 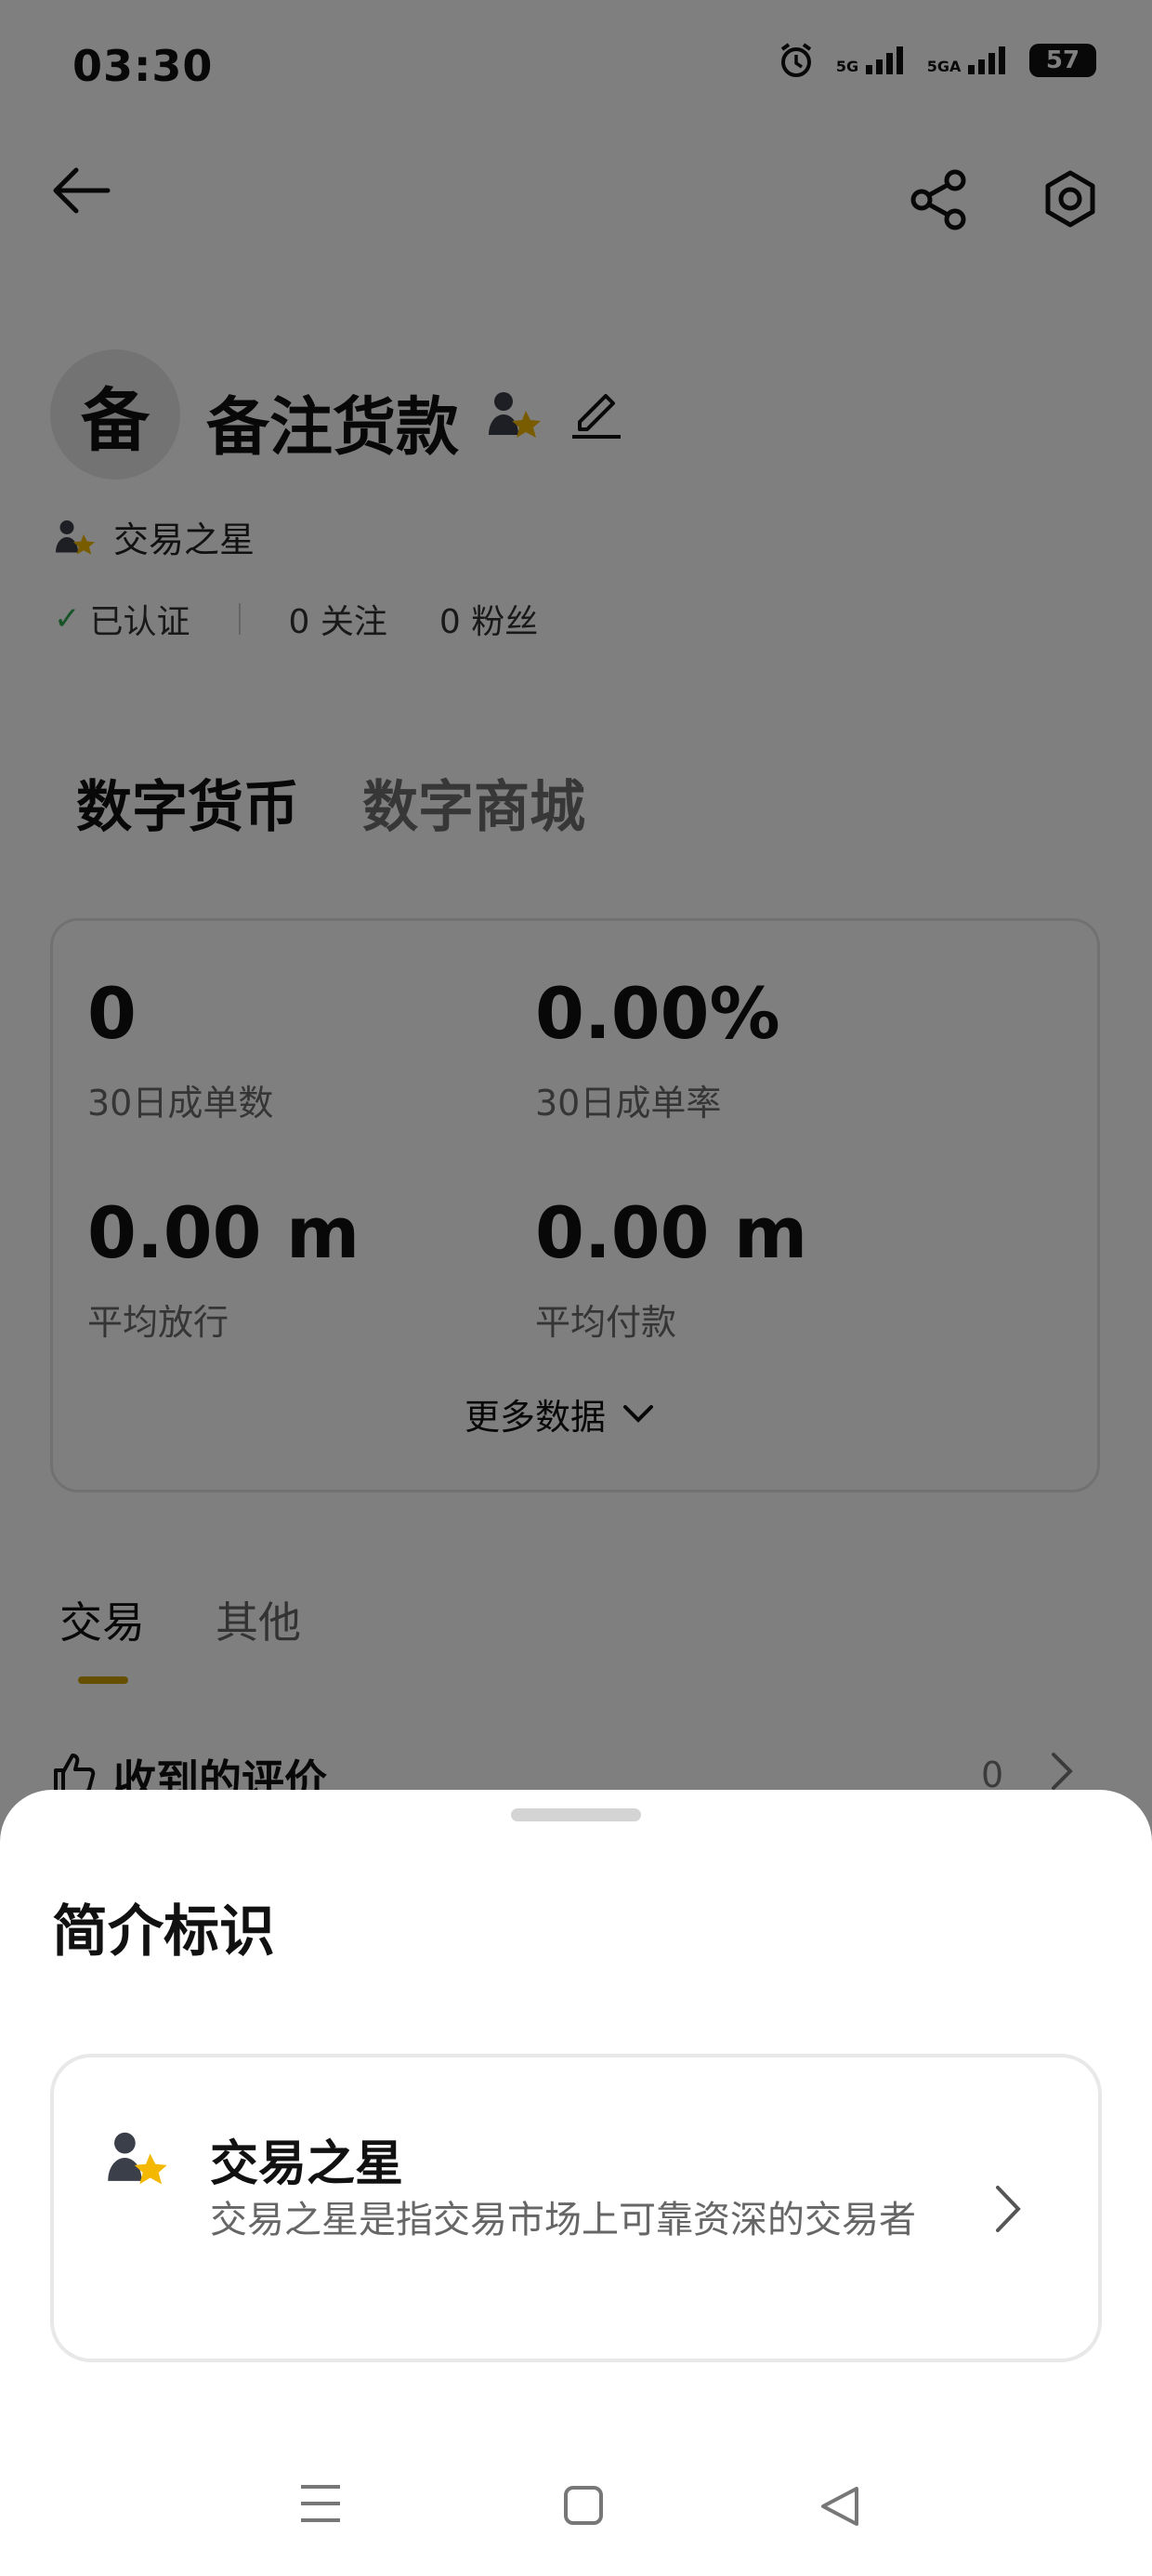 I want to click on badge-info-name: 交易之星, so click(x=307, y=2164).